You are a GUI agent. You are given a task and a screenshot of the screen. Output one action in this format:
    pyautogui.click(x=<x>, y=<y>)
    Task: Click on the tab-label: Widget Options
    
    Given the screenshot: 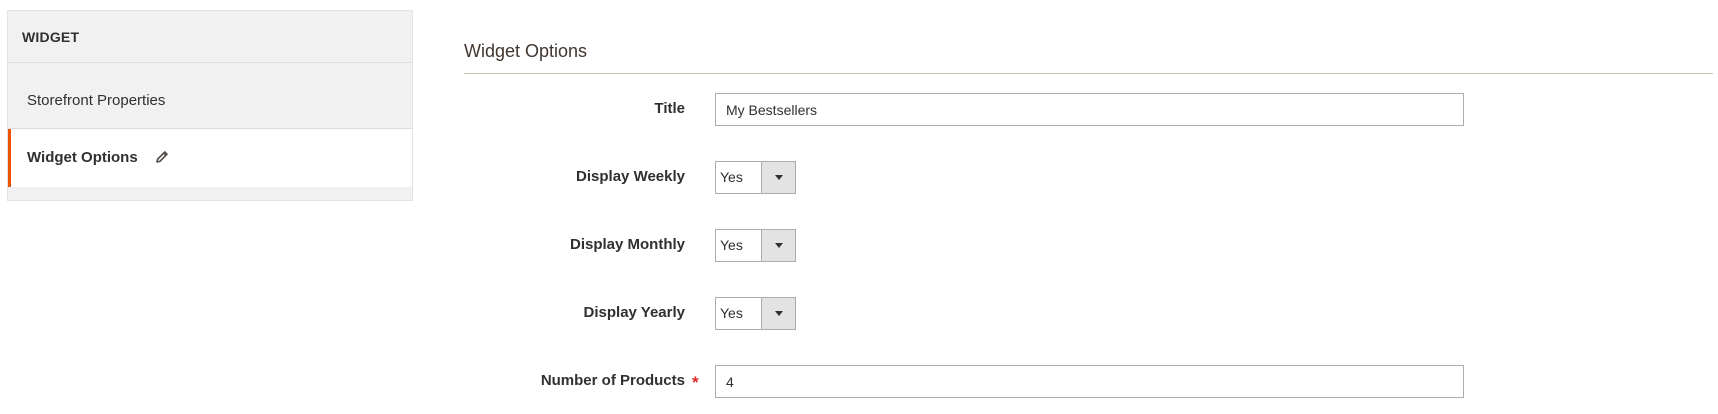 What is the action you would take?
    pyautogui.click(x=82, y=157)
    